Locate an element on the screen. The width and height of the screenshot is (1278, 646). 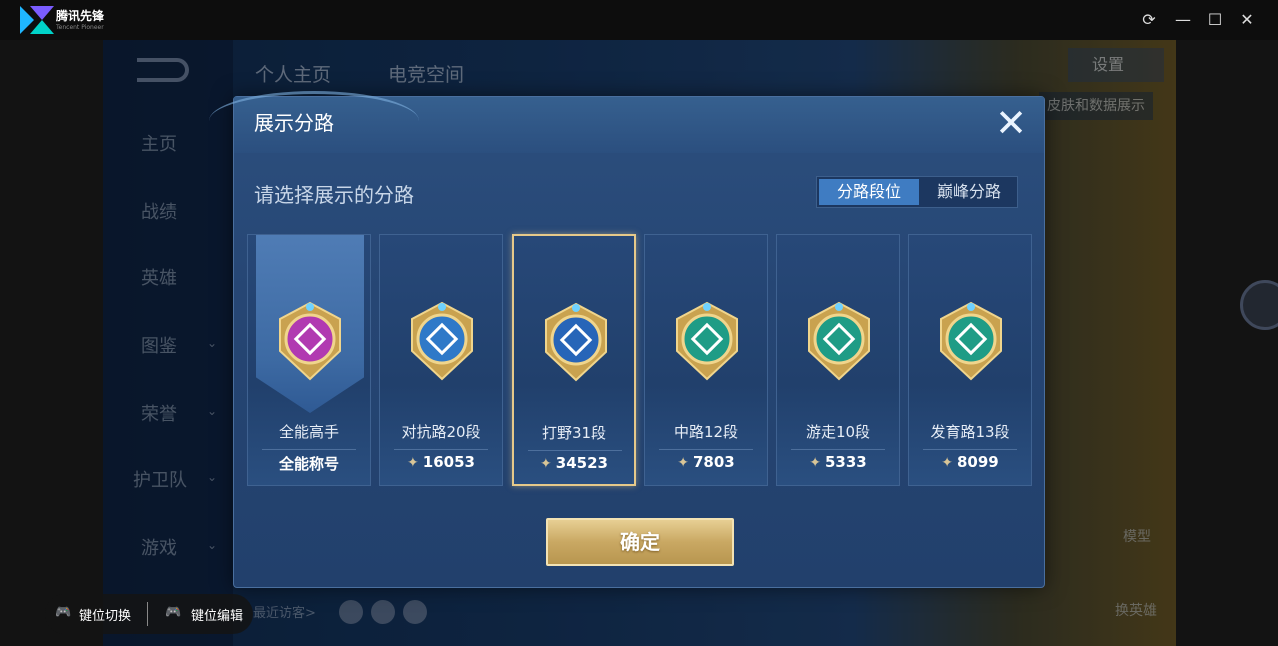
lane-card: 全能高手 全能称号 is located at coordinates (309, 360).